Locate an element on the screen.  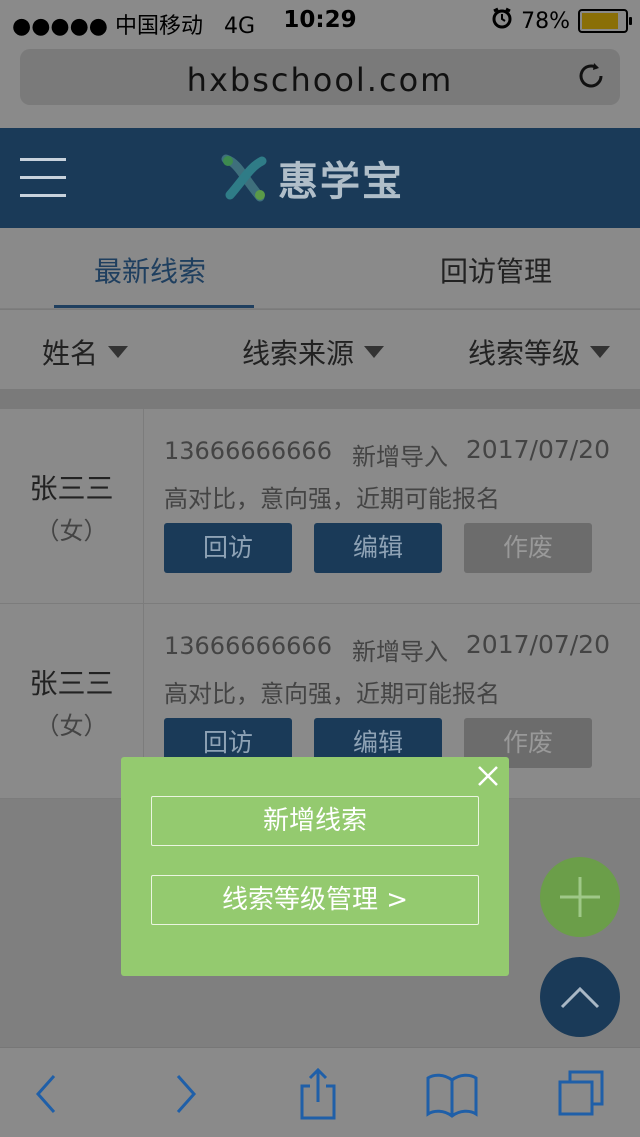
filter-name: 姓名 is located at coordinates (85, 352).